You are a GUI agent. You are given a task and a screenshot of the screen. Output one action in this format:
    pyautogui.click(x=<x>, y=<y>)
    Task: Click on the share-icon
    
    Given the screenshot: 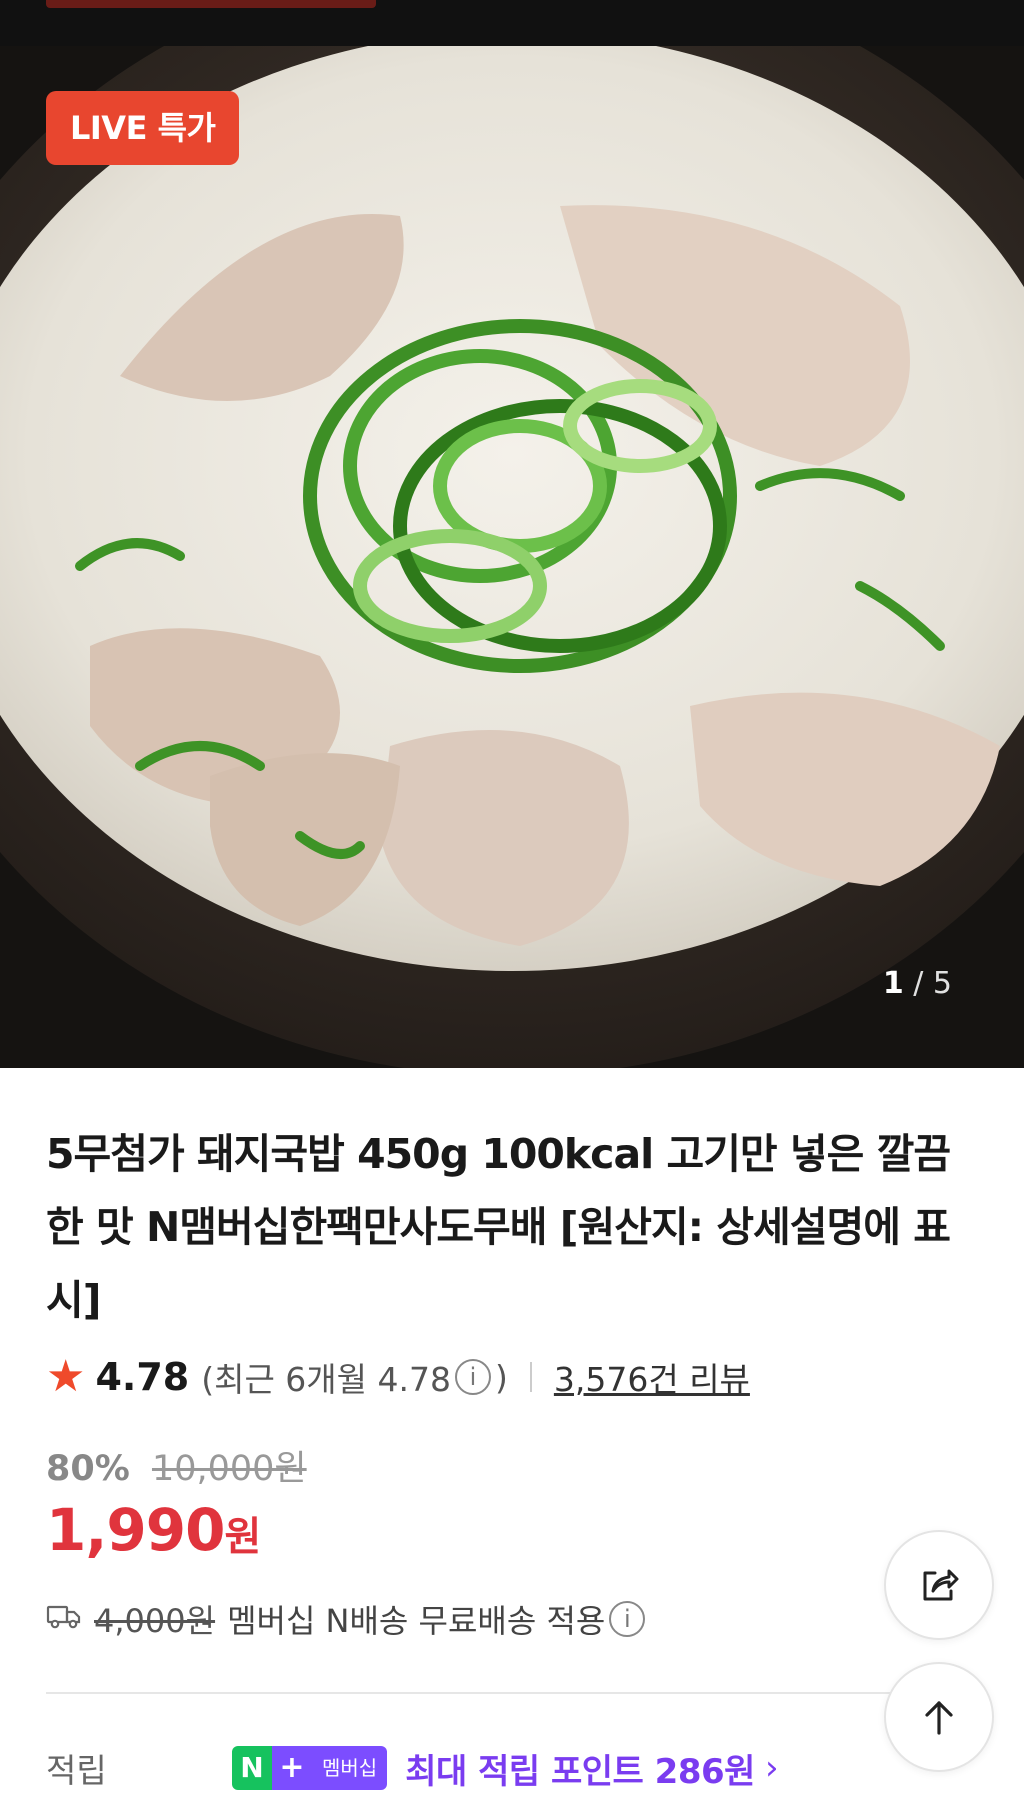 What is the action you would take?
    pyautogui.click(x=941, y=1585)
    